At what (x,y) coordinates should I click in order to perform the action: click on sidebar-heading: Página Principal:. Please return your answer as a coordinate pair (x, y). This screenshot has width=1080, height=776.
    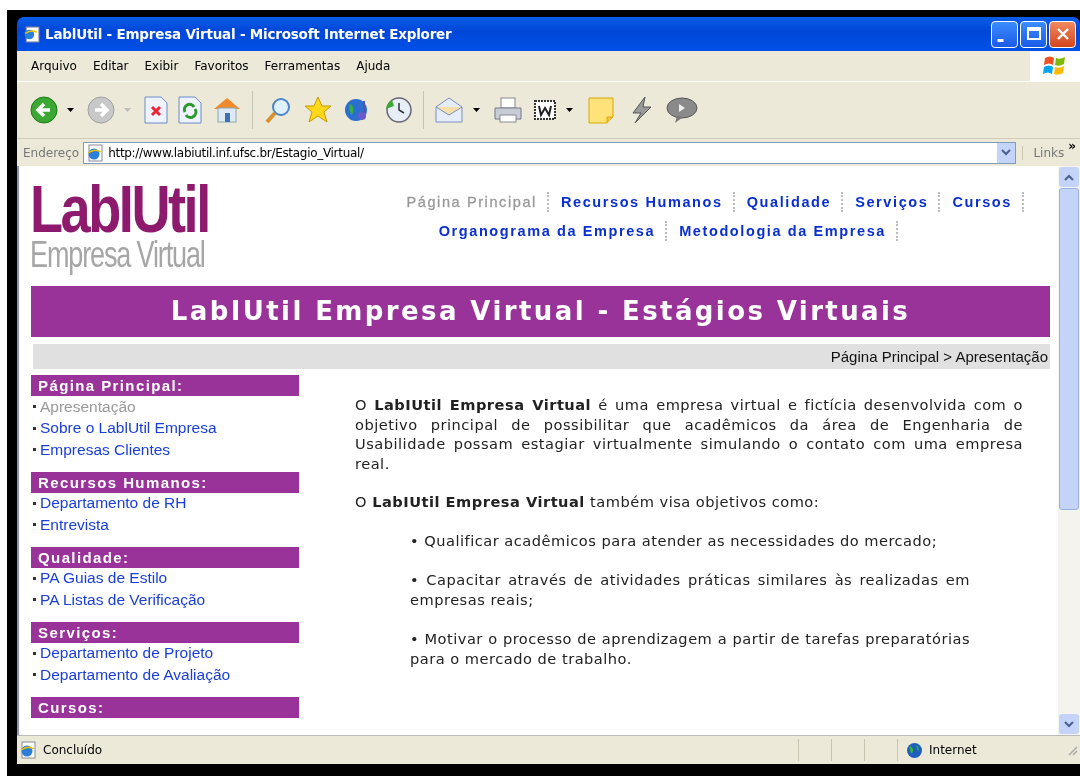
    Looking at the image, I should click on (165, 385).